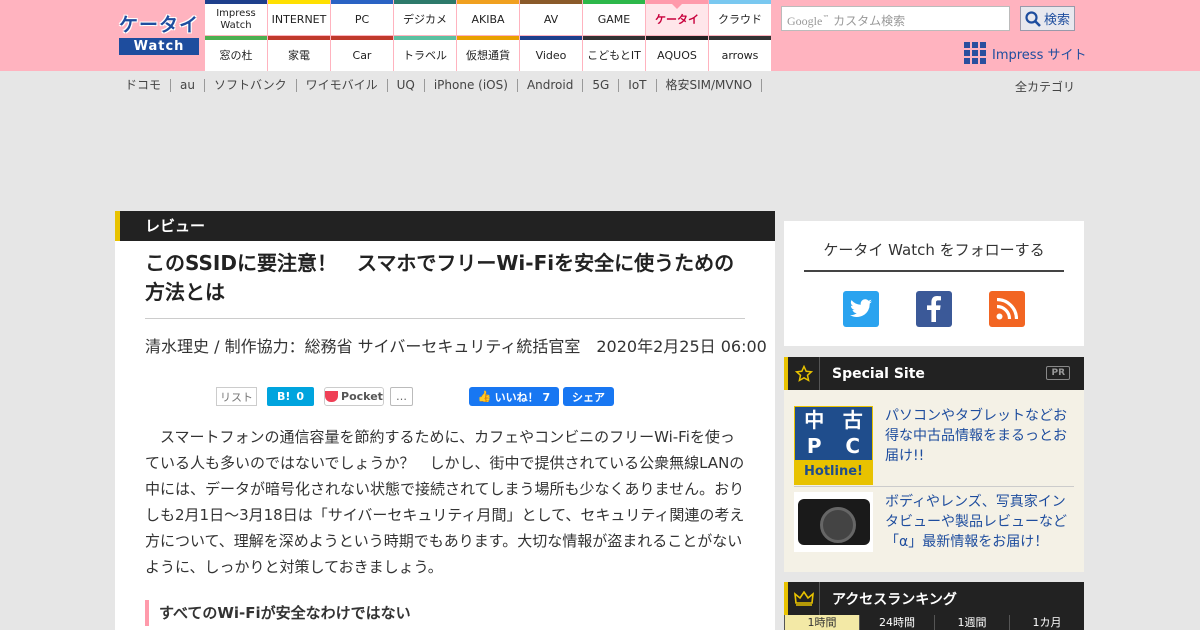 The height and width of the screenshot is (630, 1200). I want to click on facebook-like-button: 👍 いいね！ 7, so click(514, 396).